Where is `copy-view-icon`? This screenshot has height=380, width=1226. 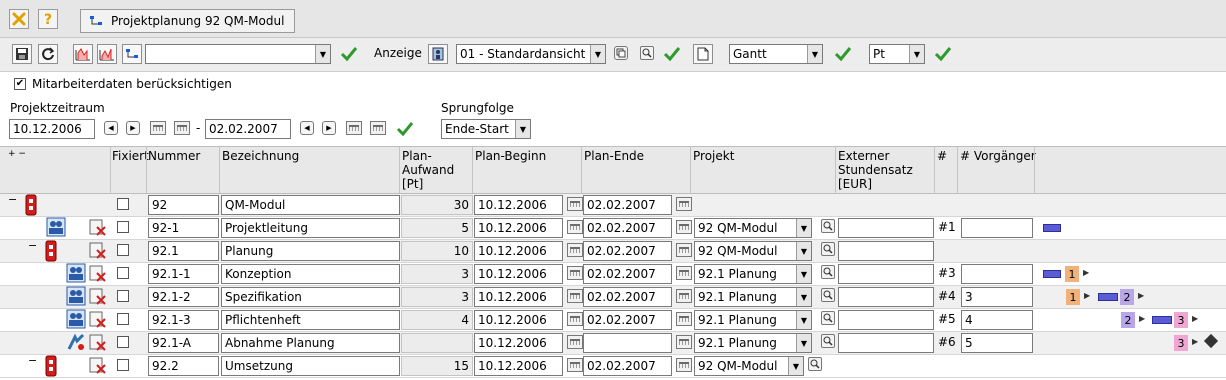 copy-view-icon is located at coordinates (621, 53).